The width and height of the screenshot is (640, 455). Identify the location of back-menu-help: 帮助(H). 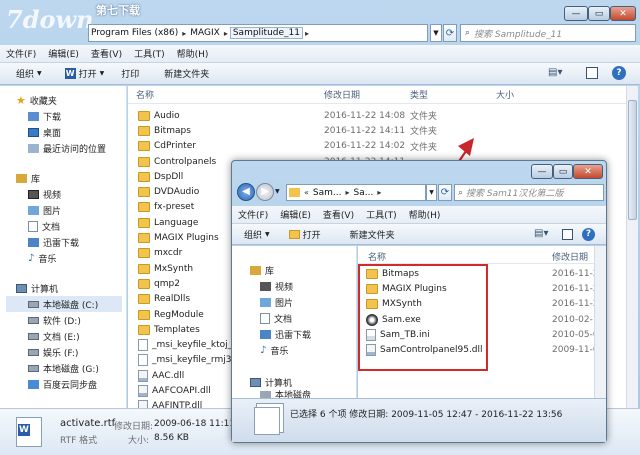
(193, 53).